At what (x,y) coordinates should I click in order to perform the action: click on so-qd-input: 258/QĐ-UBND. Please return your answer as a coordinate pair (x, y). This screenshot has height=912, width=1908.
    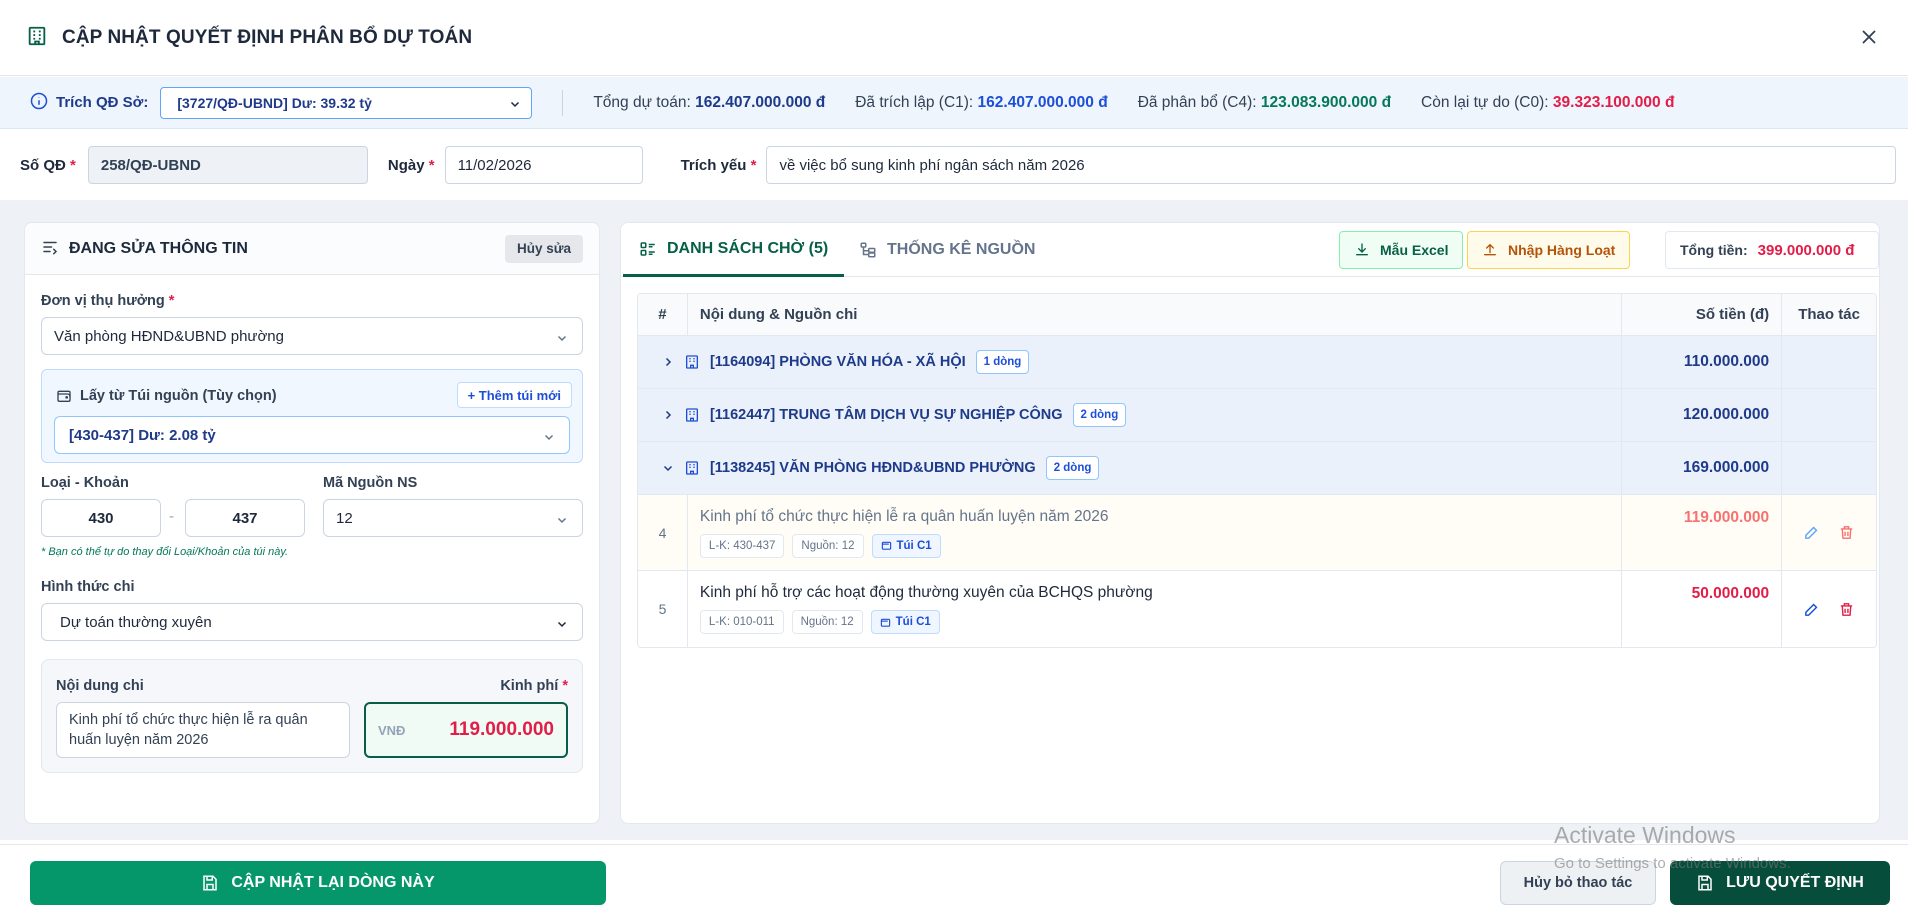
    Looking at the image, I should click on (227, 165).